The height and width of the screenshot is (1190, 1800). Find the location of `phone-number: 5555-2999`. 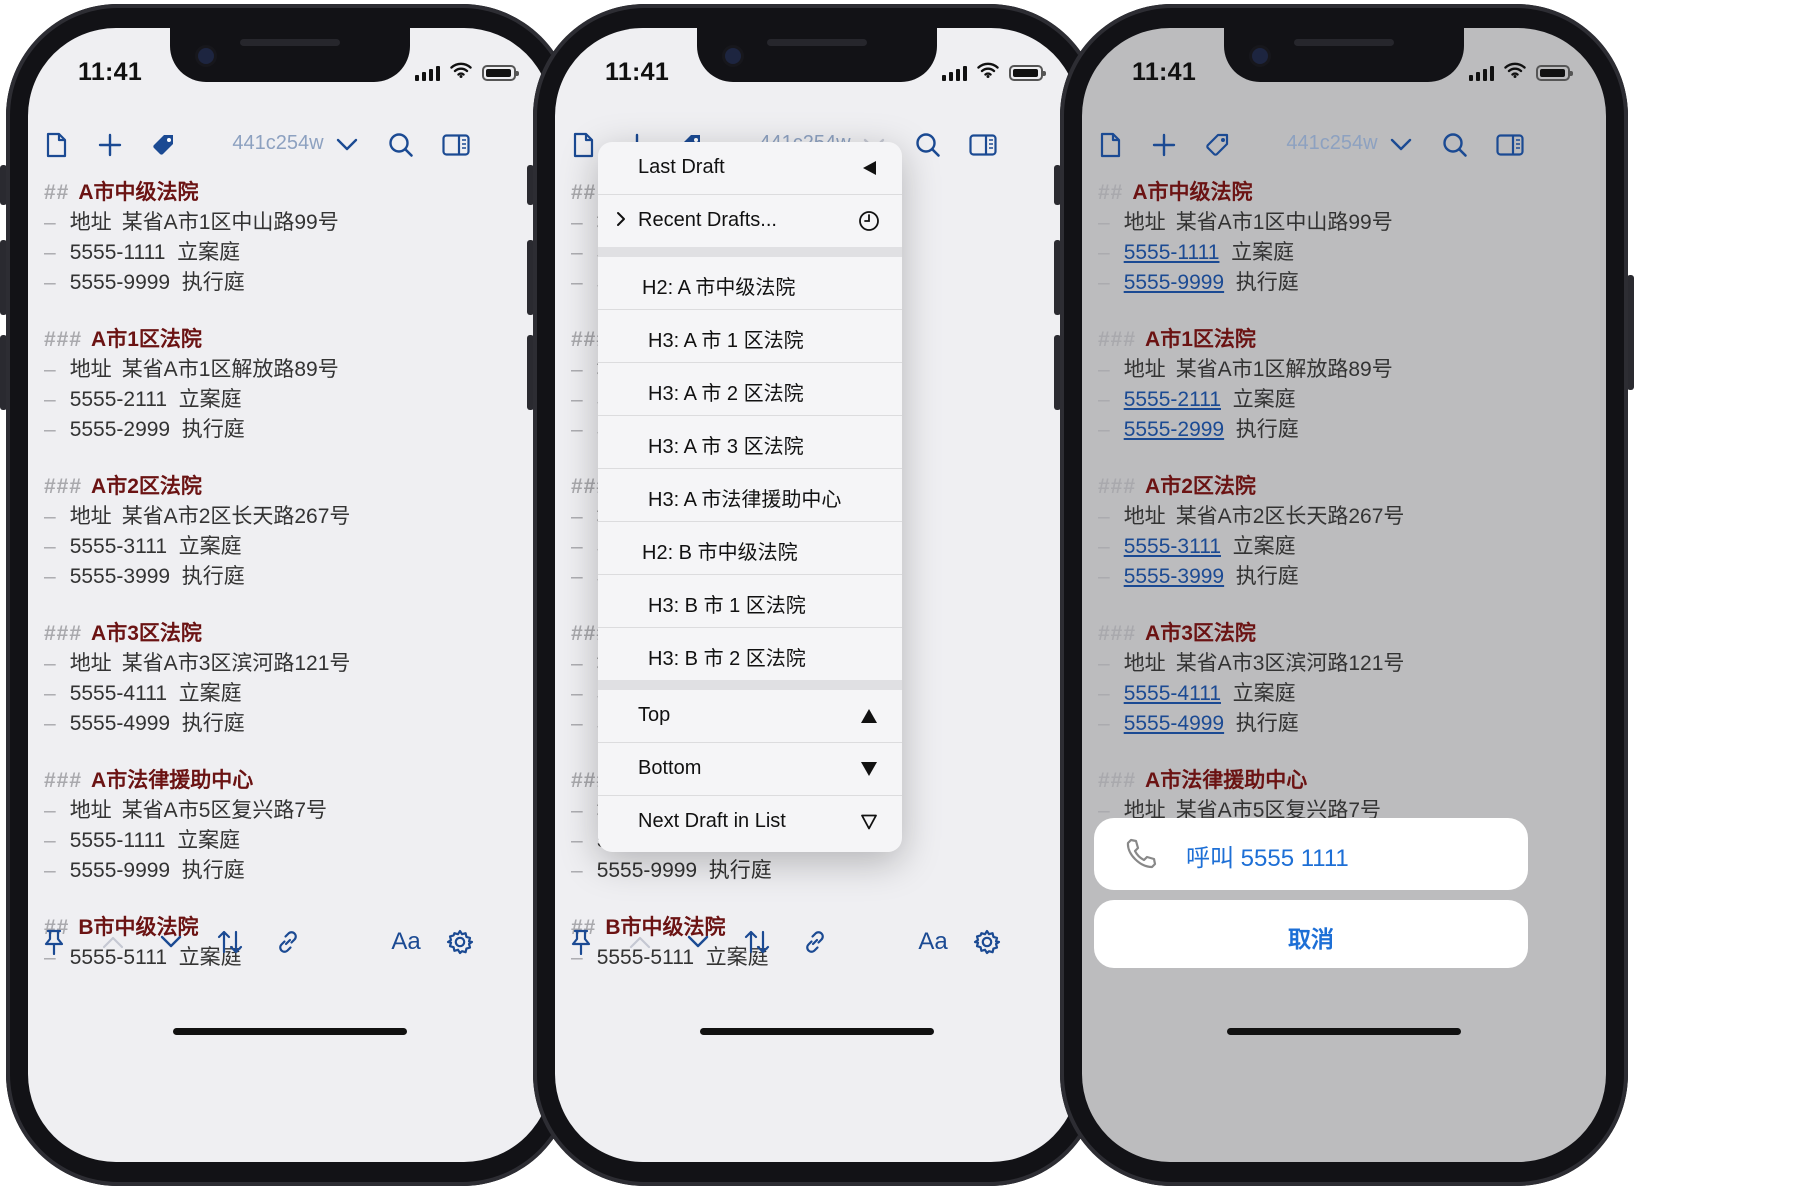

phone-number: 5555-2999 is located at coordinates (1174, 429).